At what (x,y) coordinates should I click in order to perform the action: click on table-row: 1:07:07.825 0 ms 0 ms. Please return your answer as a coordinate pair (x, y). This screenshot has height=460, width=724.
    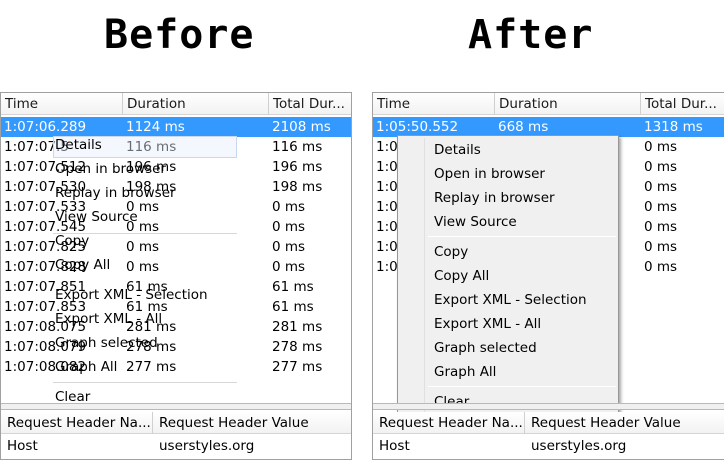
    Looking at the image, I should click on (176, 247).